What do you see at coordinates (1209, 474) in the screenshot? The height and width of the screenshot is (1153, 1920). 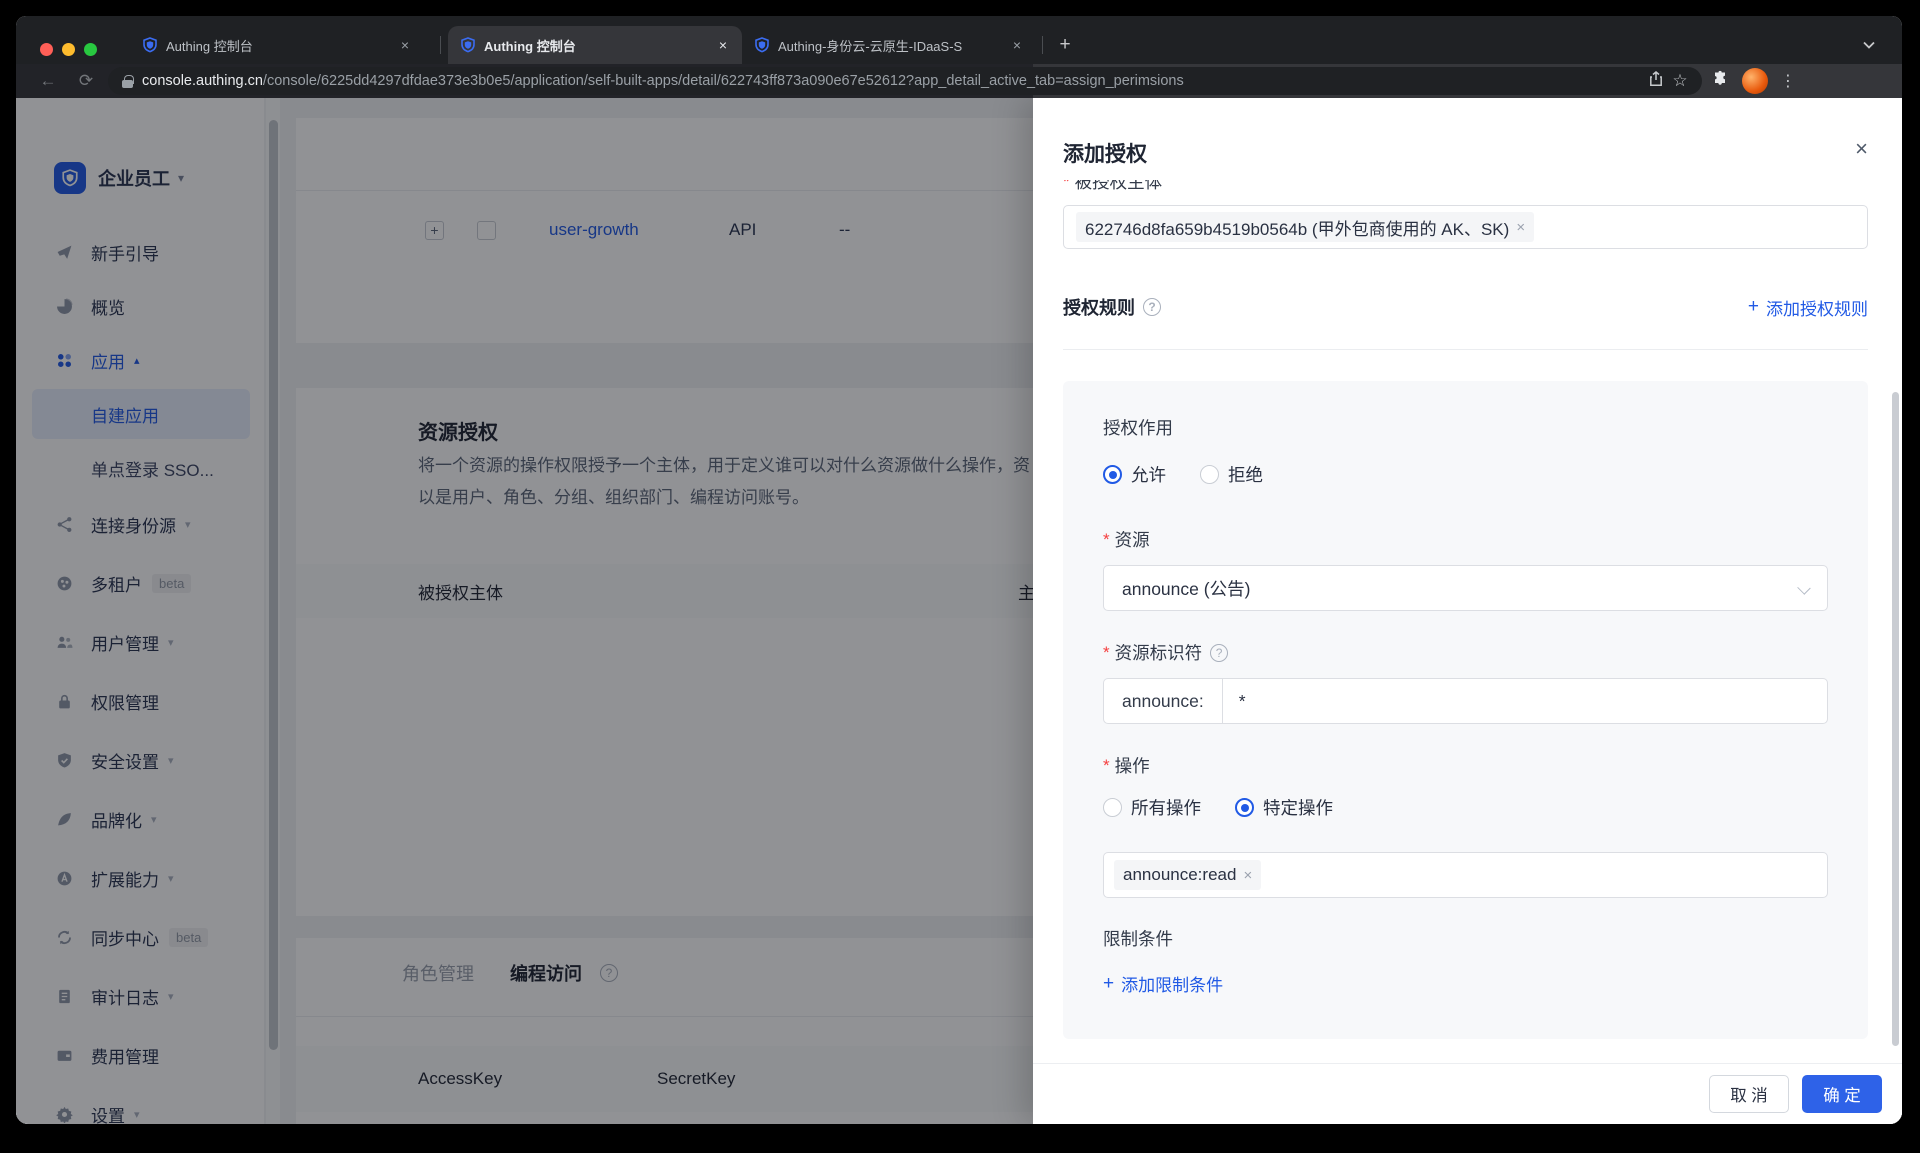 I see `radio-deny` at bounding box center [1209, 474].